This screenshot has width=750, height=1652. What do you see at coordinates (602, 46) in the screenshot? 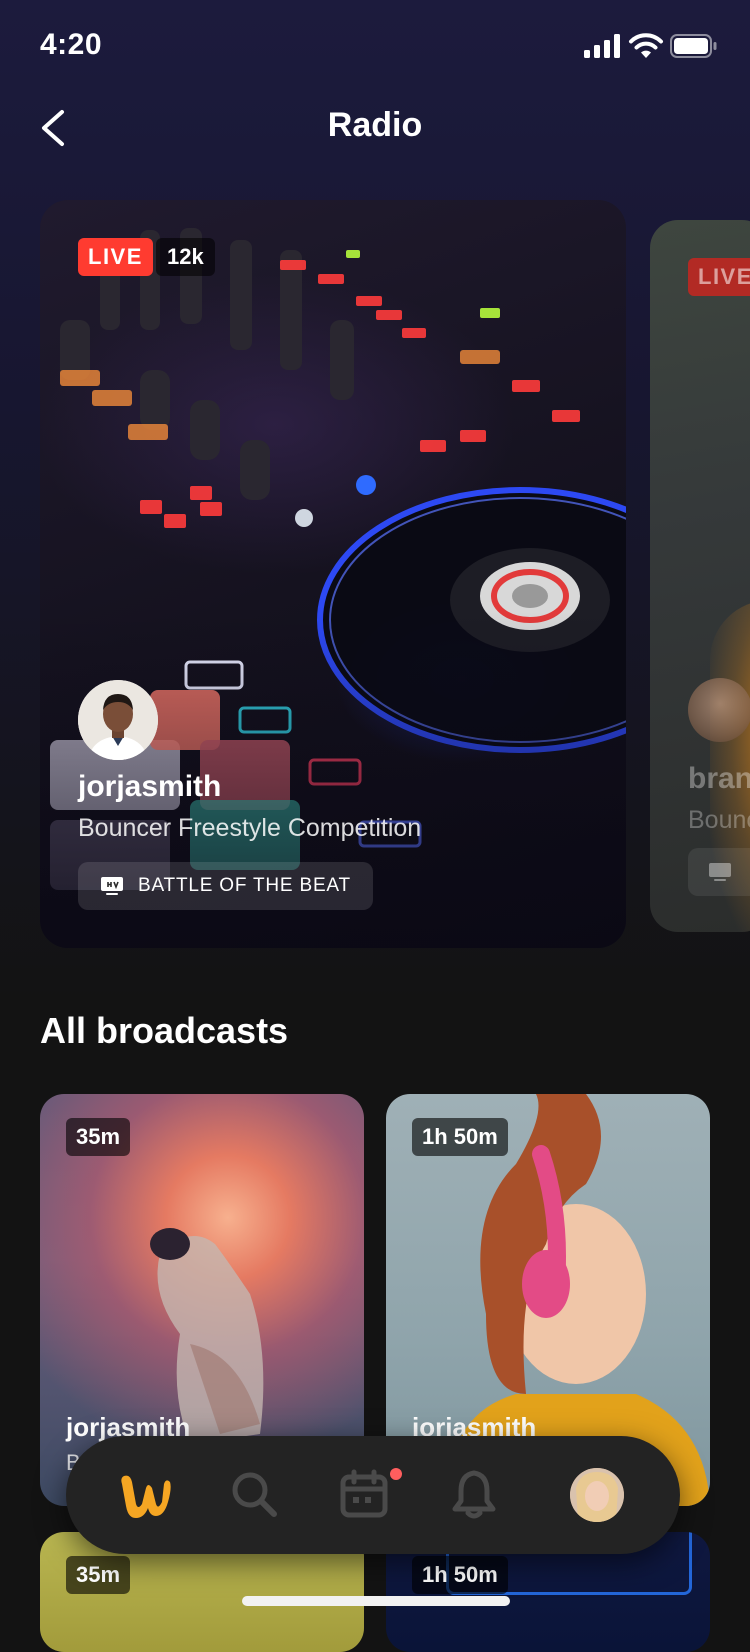
I see `cellular-signal-icon` at bounding box center [602, 46].